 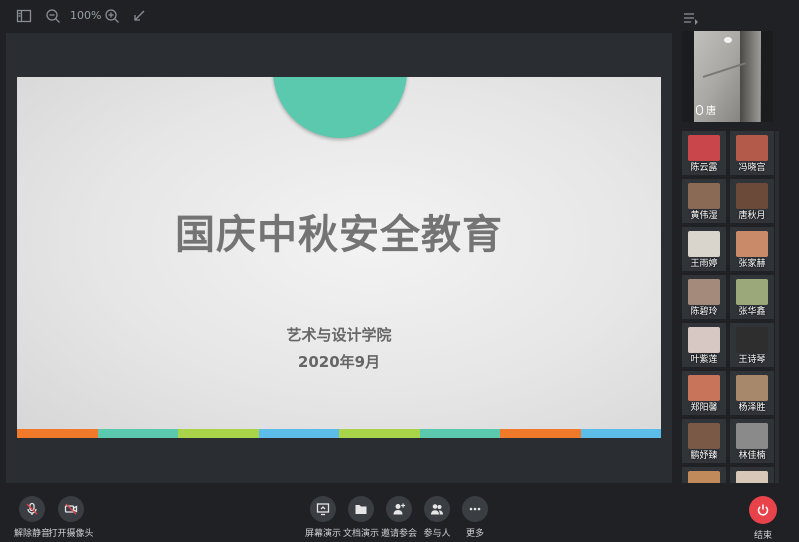 I want to click on participant-tile: 杨泽胜, so click(x=752, y=393).